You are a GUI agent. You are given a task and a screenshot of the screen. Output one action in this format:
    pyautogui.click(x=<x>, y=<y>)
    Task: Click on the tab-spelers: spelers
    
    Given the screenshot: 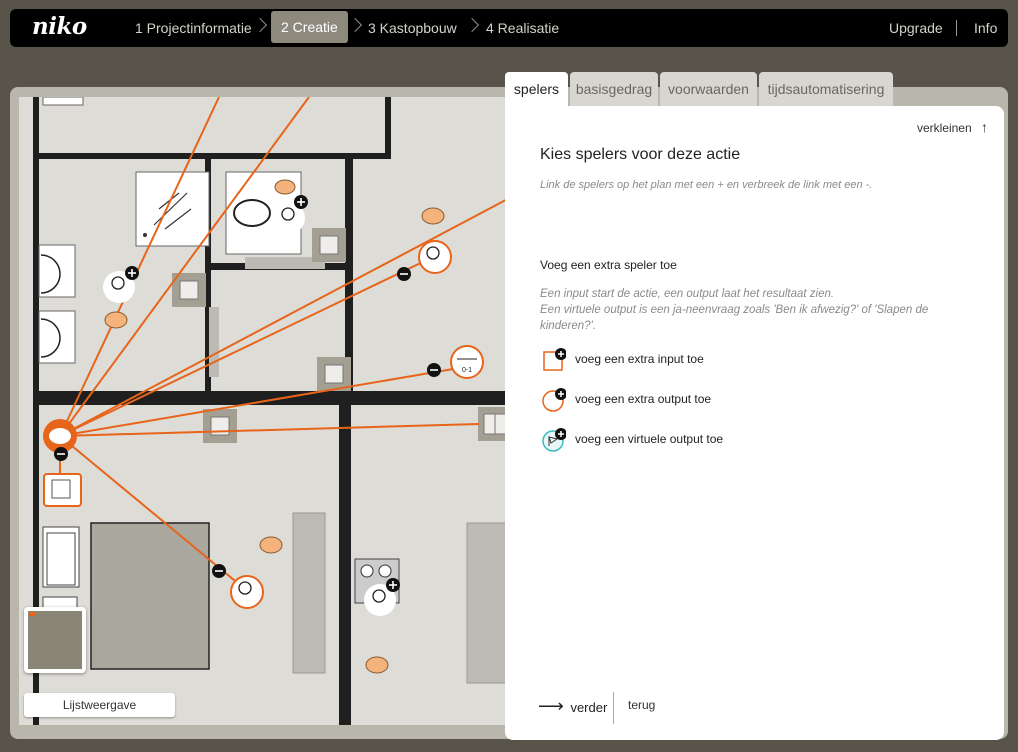 What is the action you would take?
    pyautogui.click(x=536, y=91)
    